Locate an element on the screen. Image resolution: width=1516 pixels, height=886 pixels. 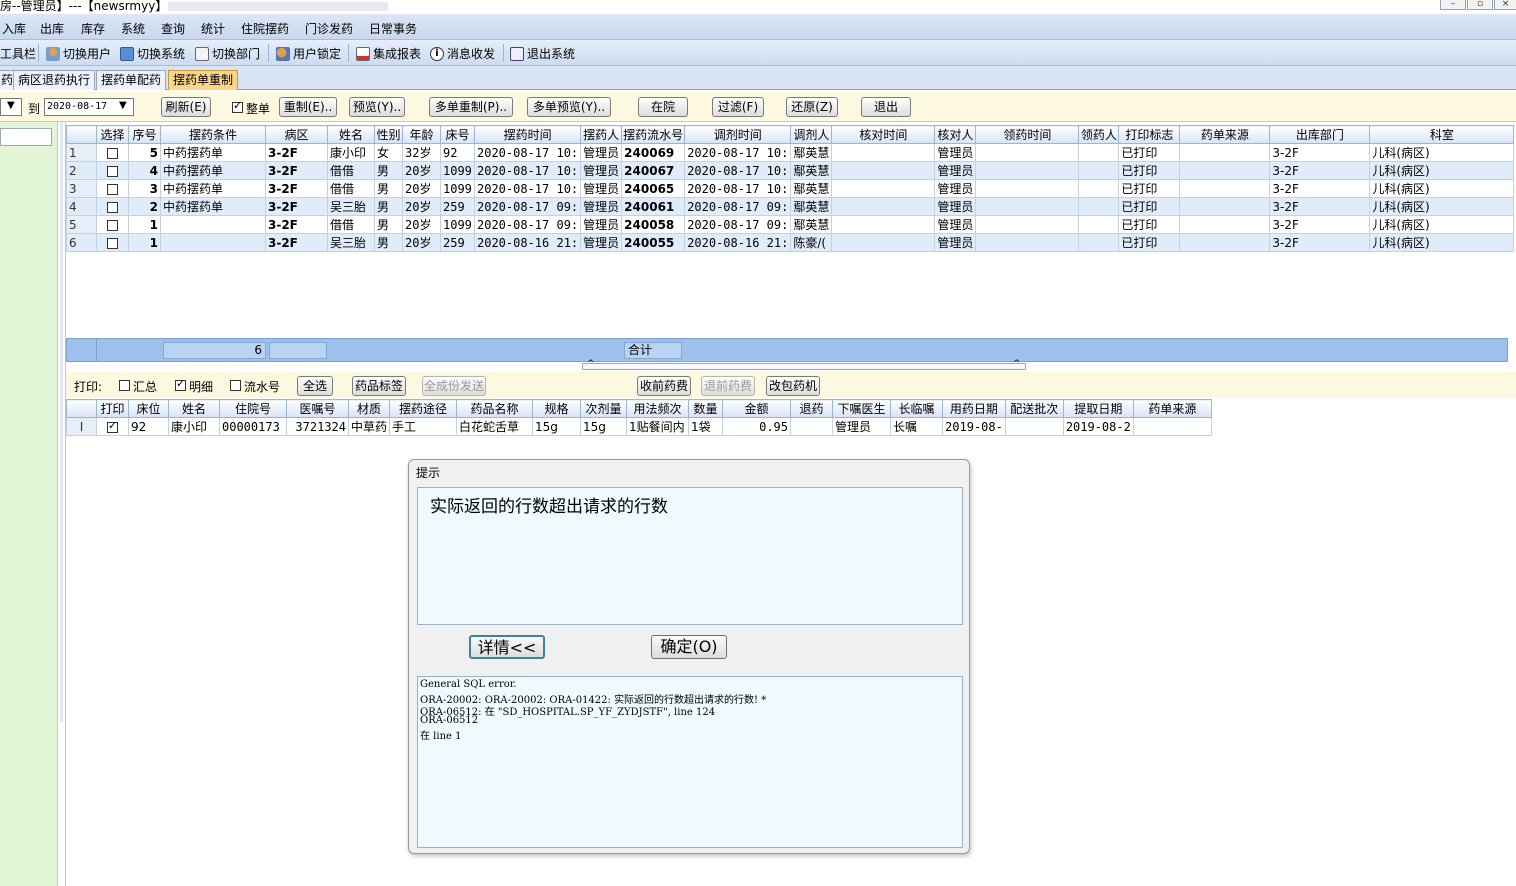
reports-button: 集成报表 is located at coordinates (388, 53).